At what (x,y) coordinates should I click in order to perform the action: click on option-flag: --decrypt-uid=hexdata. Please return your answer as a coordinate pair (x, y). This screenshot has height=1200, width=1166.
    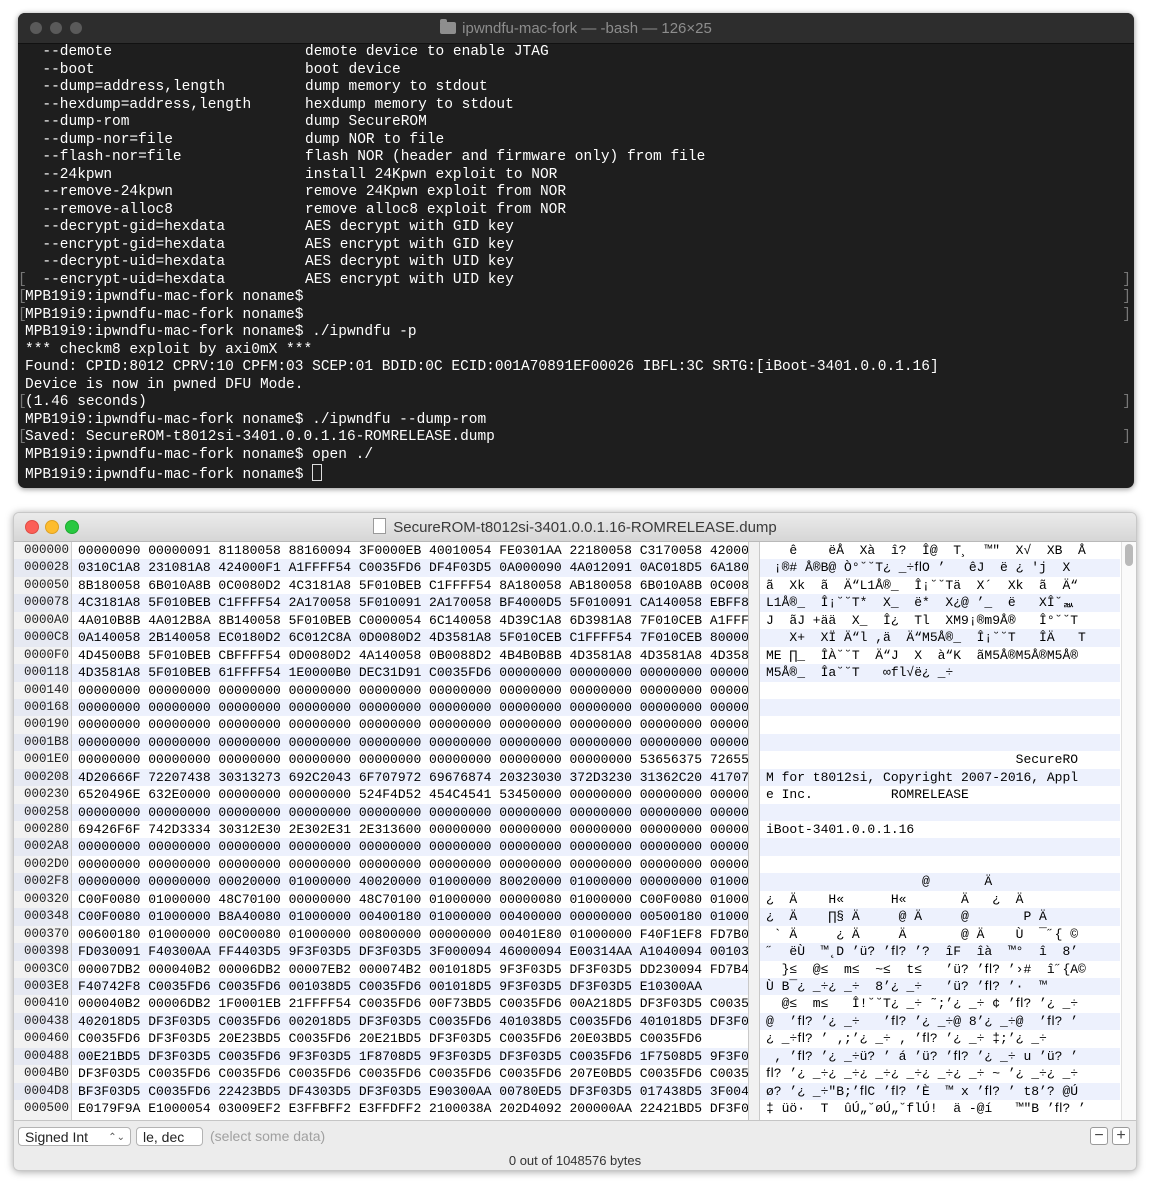
    Looking at the image, I should click on (125, 262).